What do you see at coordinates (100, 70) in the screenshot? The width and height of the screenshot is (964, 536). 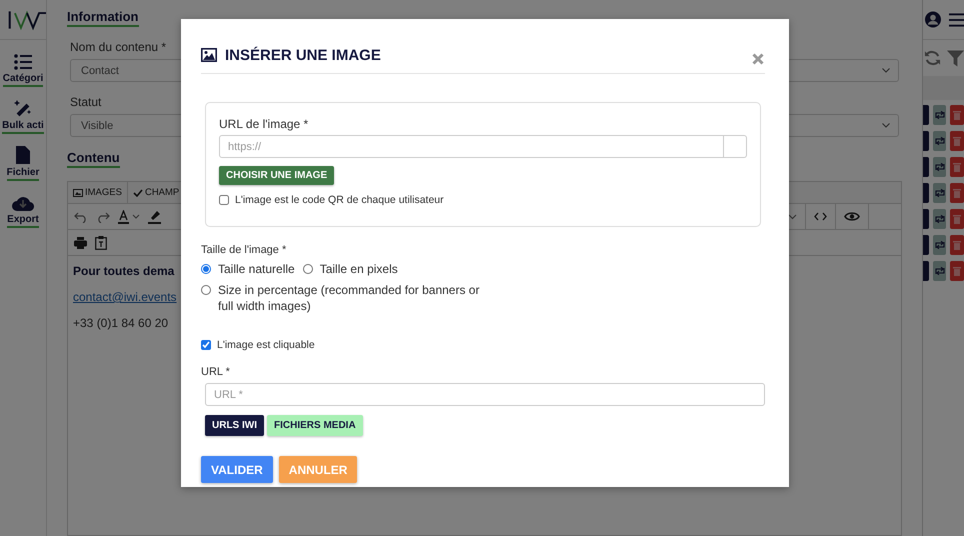 I see `select-value: Contact` at bounding box center [100, 70].